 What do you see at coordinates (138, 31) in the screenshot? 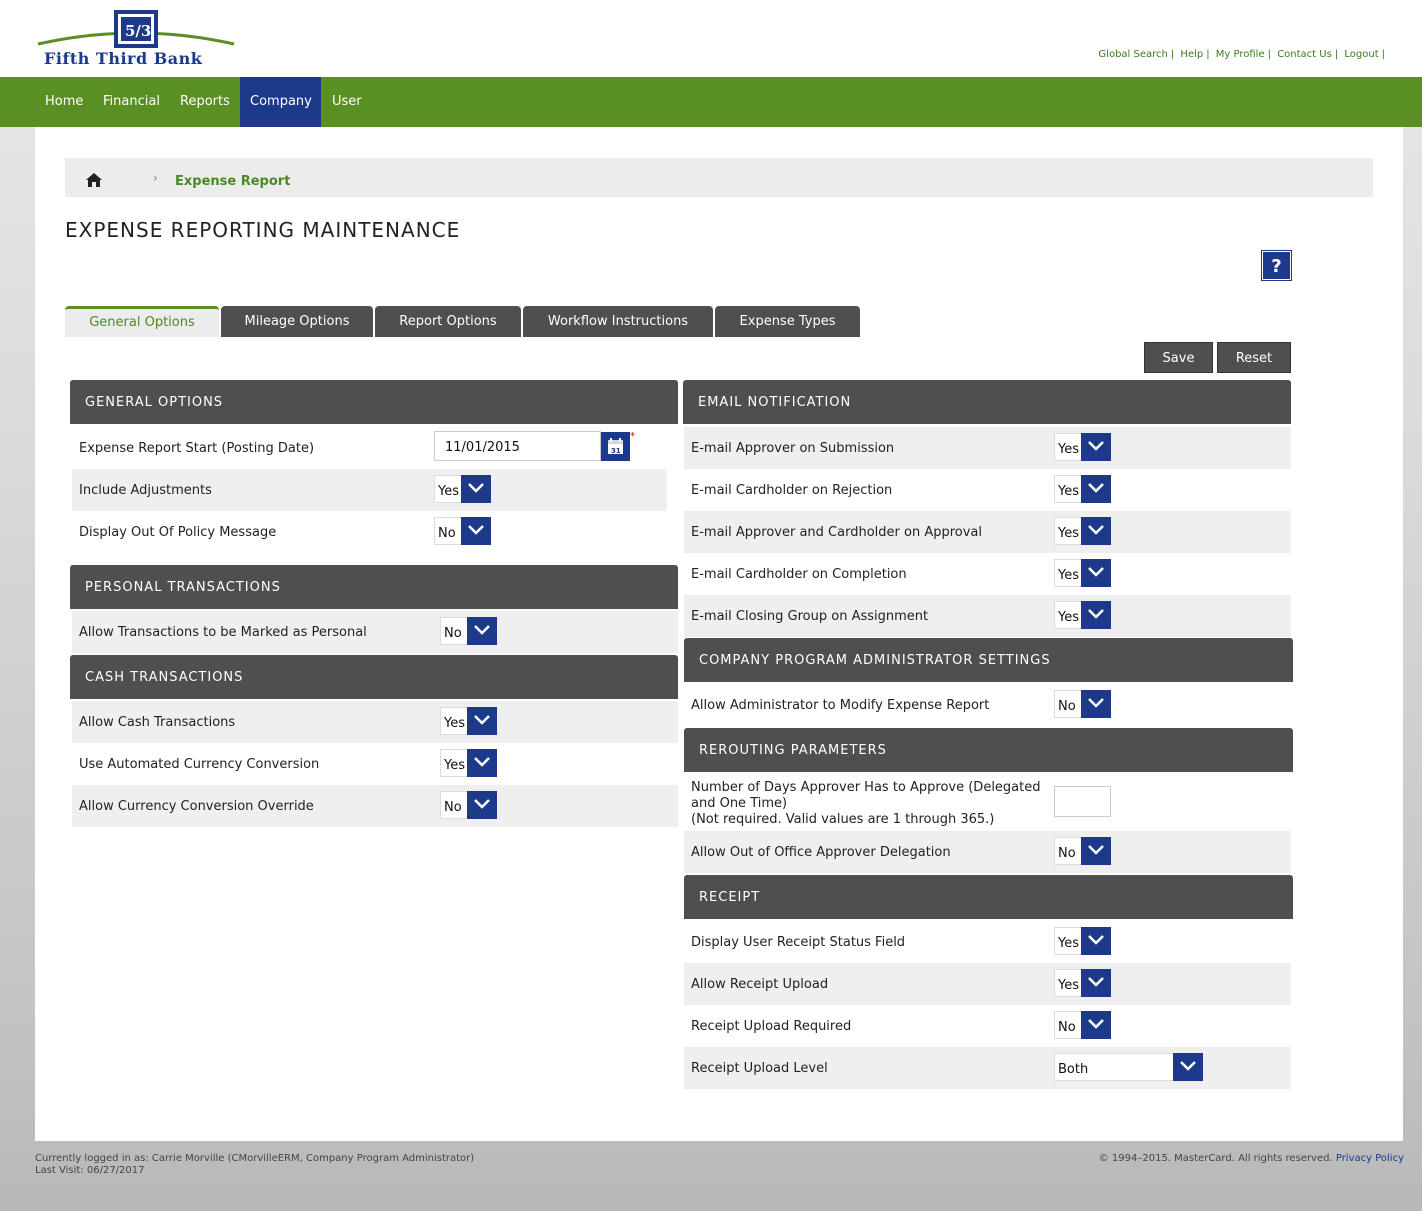
I see `svg-text: 5/3` at bounding box center [138, 31].